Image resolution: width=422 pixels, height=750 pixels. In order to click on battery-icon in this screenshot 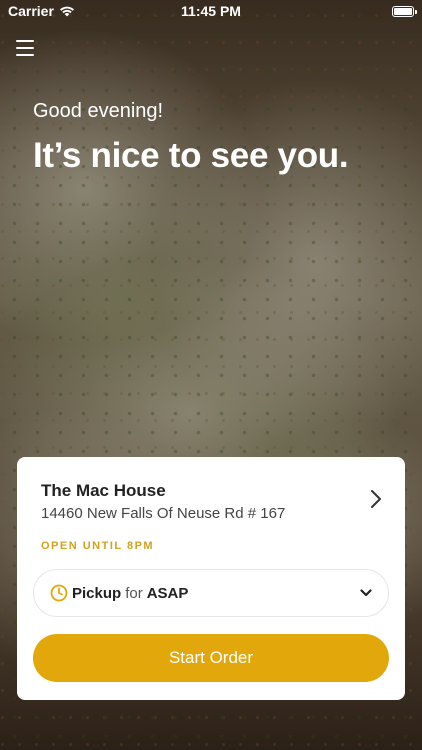, I will do `click(404, 11)`.